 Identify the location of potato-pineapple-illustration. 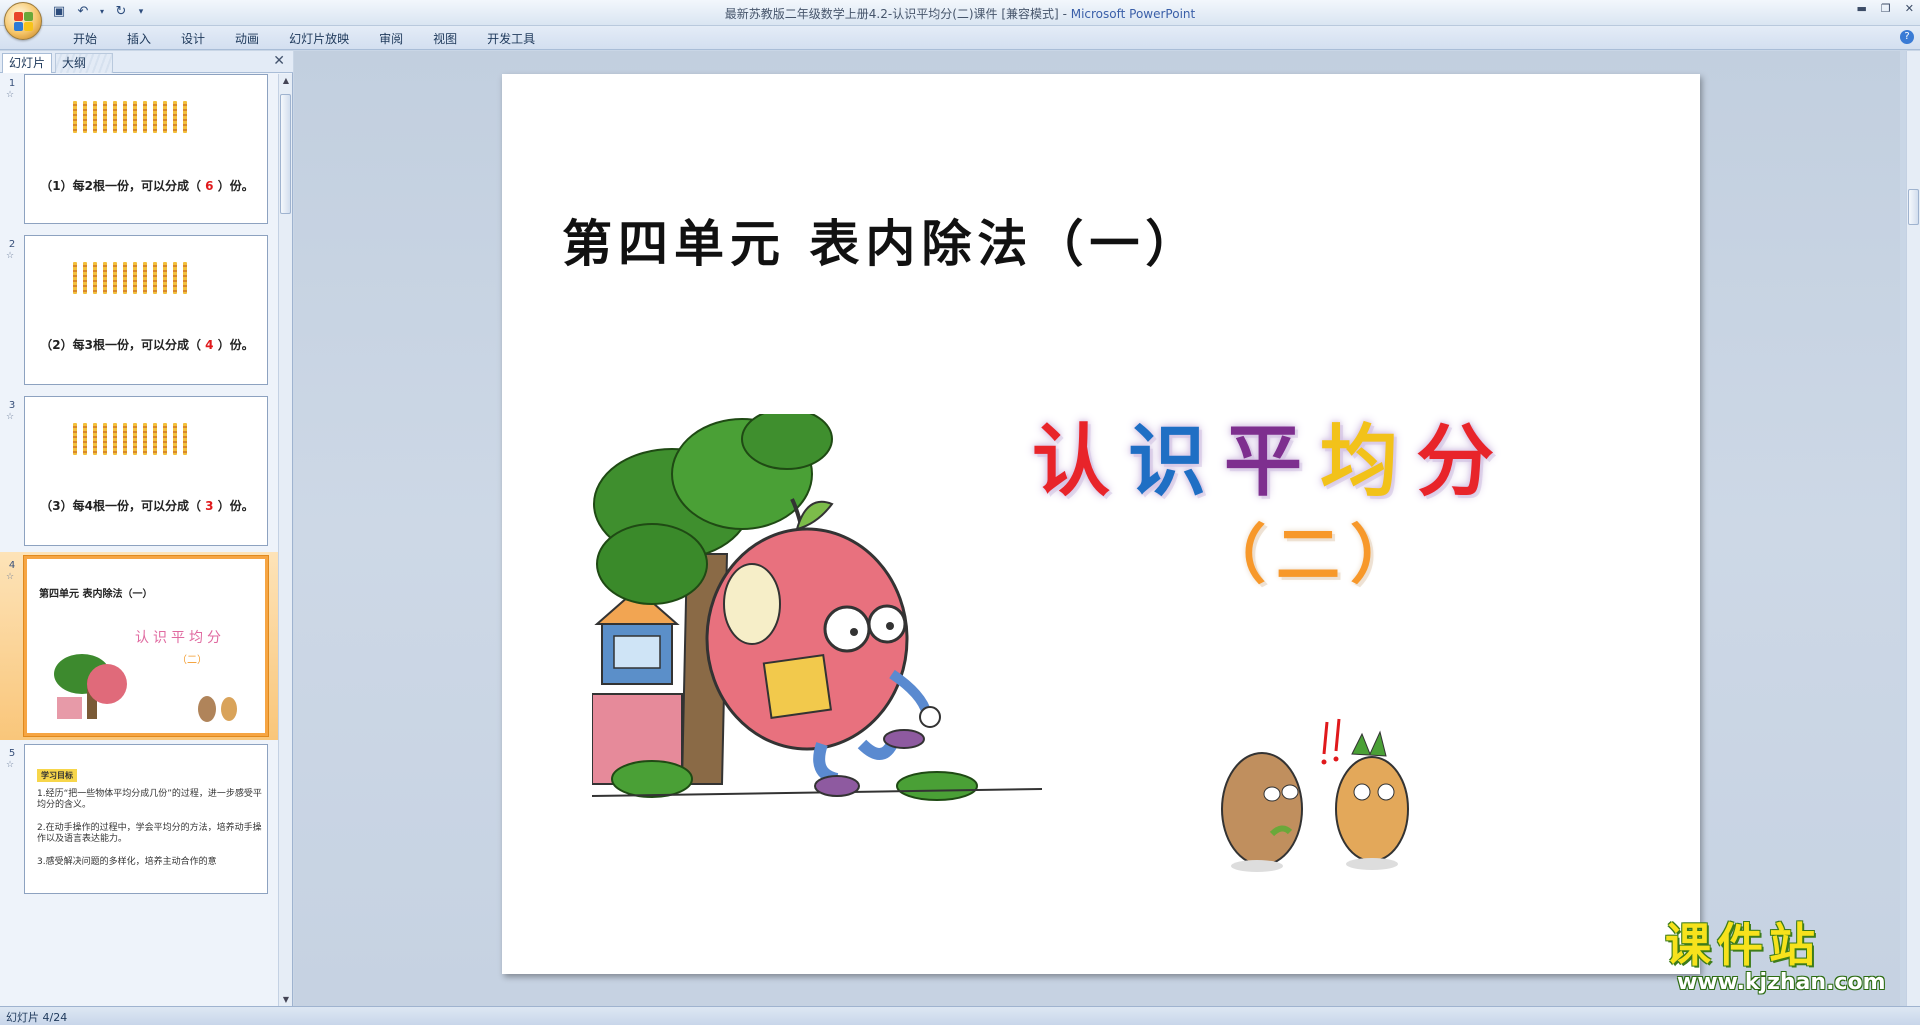
(1317, 794).